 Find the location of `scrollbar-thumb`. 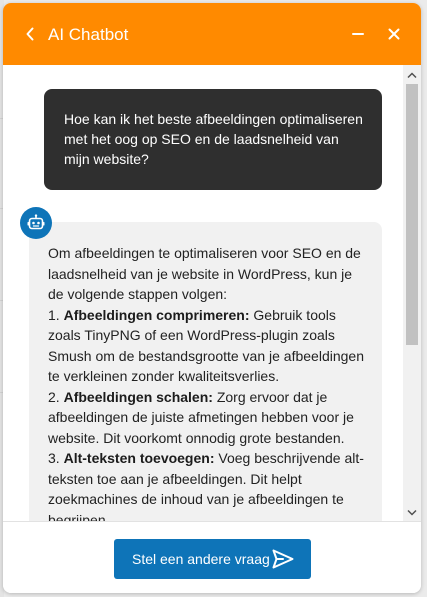

scrollbar-thumb is located at coordinates (412, 214).